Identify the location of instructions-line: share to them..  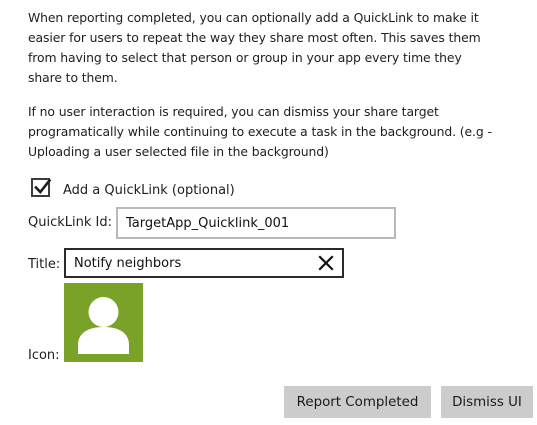
(73, 77).